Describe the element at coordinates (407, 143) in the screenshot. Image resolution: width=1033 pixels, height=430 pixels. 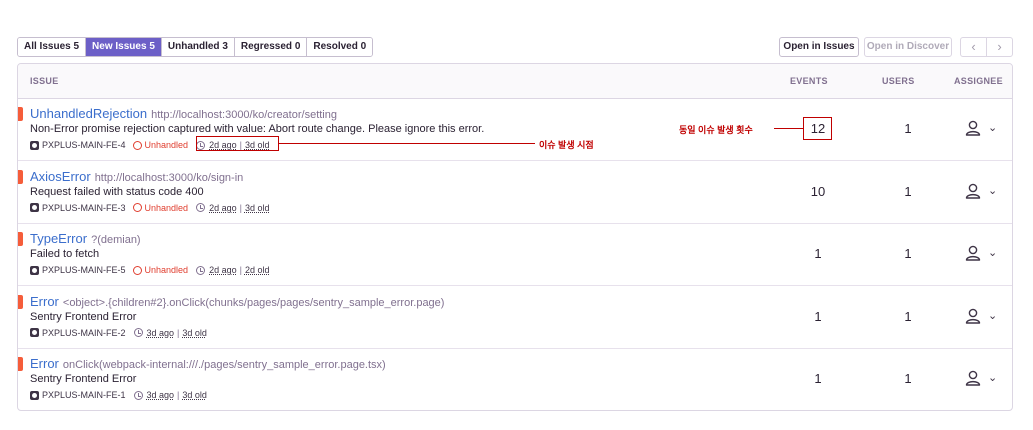
I see `occurred-time-connector` at that location.